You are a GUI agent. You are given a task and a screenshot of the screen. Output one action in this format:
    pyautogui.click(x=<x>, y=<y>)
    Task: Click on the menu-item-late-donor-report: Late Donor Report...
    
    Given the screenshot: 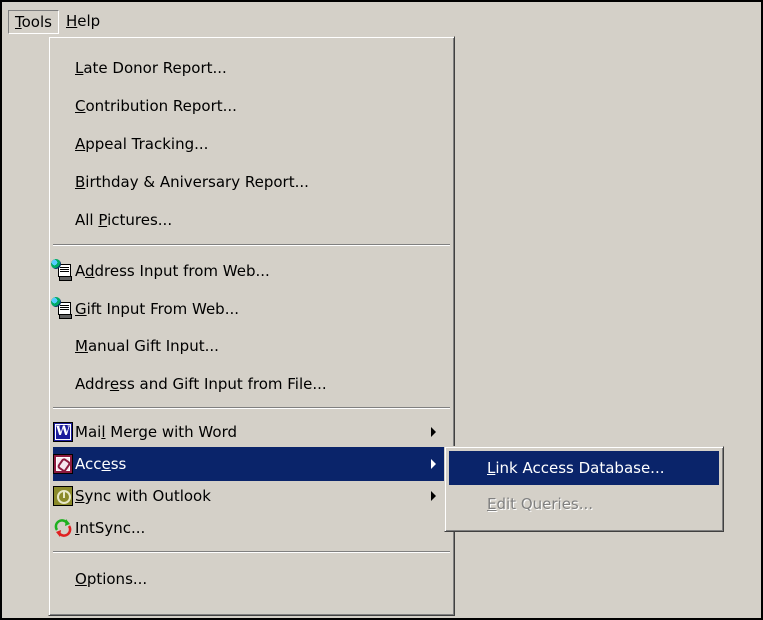 What is the action you would take?
    pyautogui.click(x=251, y=68)
    